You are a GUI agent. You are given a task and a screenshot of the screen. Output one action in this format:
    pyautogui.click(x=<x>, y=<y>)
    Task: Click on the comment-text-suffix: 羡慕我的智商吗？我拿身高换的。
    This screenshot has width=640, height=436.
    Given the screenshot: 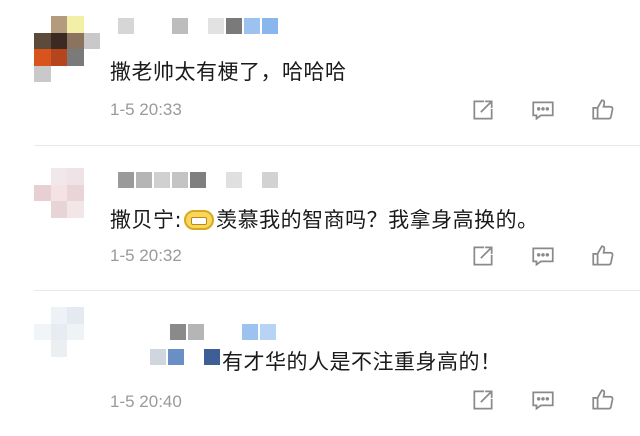 What is the action you would take?
    pyautogui.click(x=377, y=220)
    